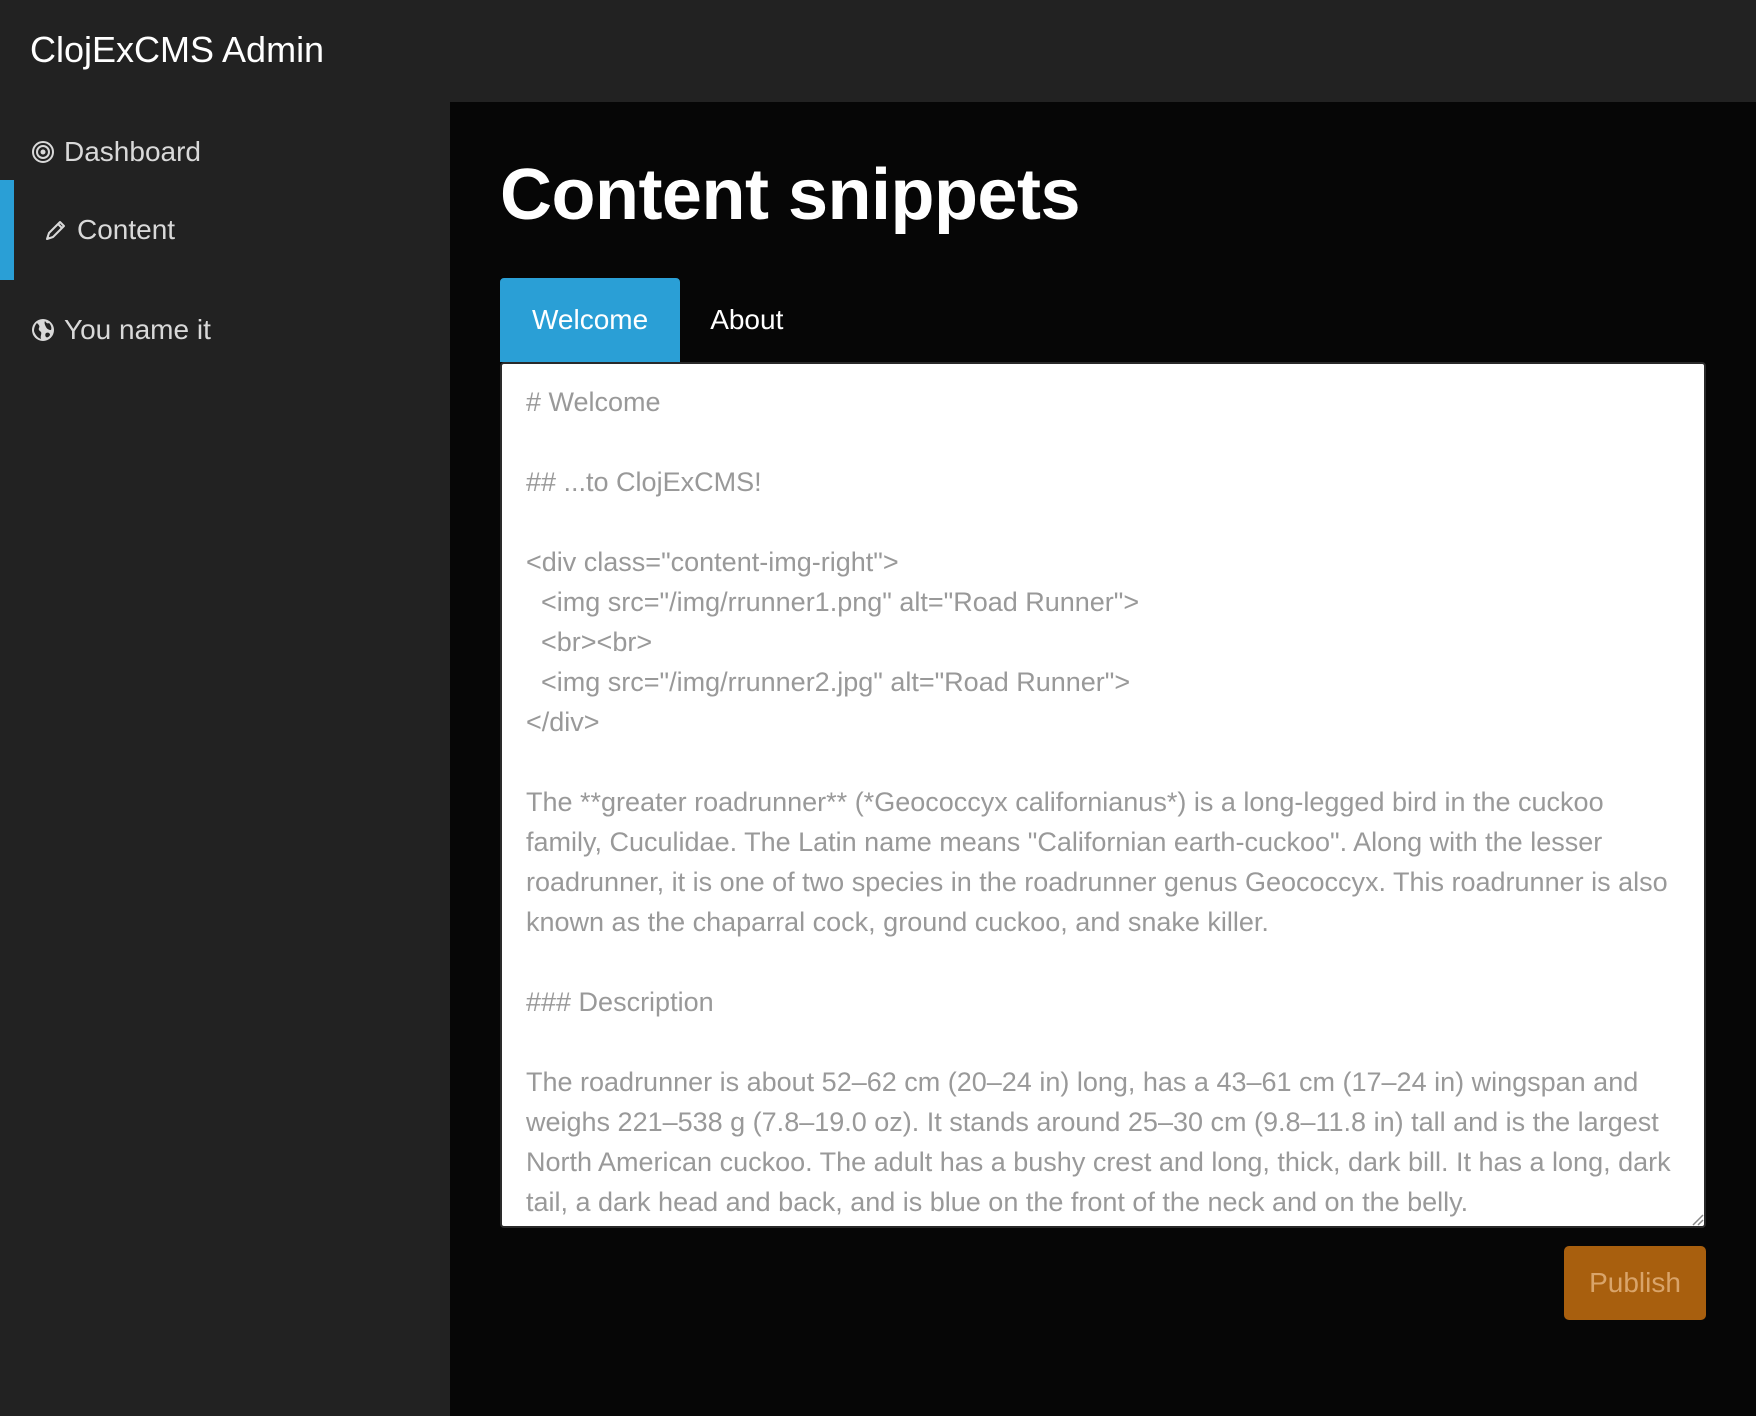  What do you see at coordinates (43, 152) in the screenshot?
I see `target-icon` at bounding box center [43, 152].